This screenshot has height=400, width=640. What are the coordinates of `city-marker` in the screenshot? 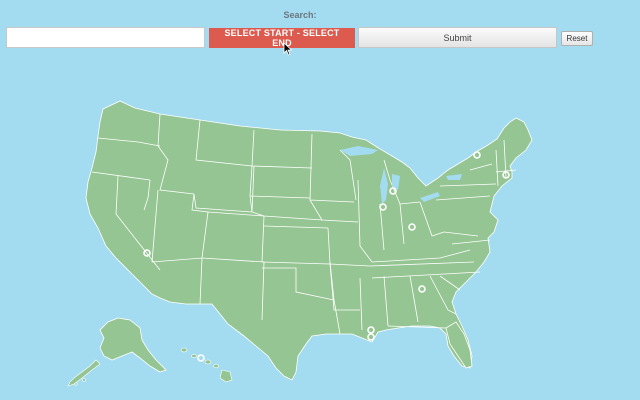 It's located at (201, 358).